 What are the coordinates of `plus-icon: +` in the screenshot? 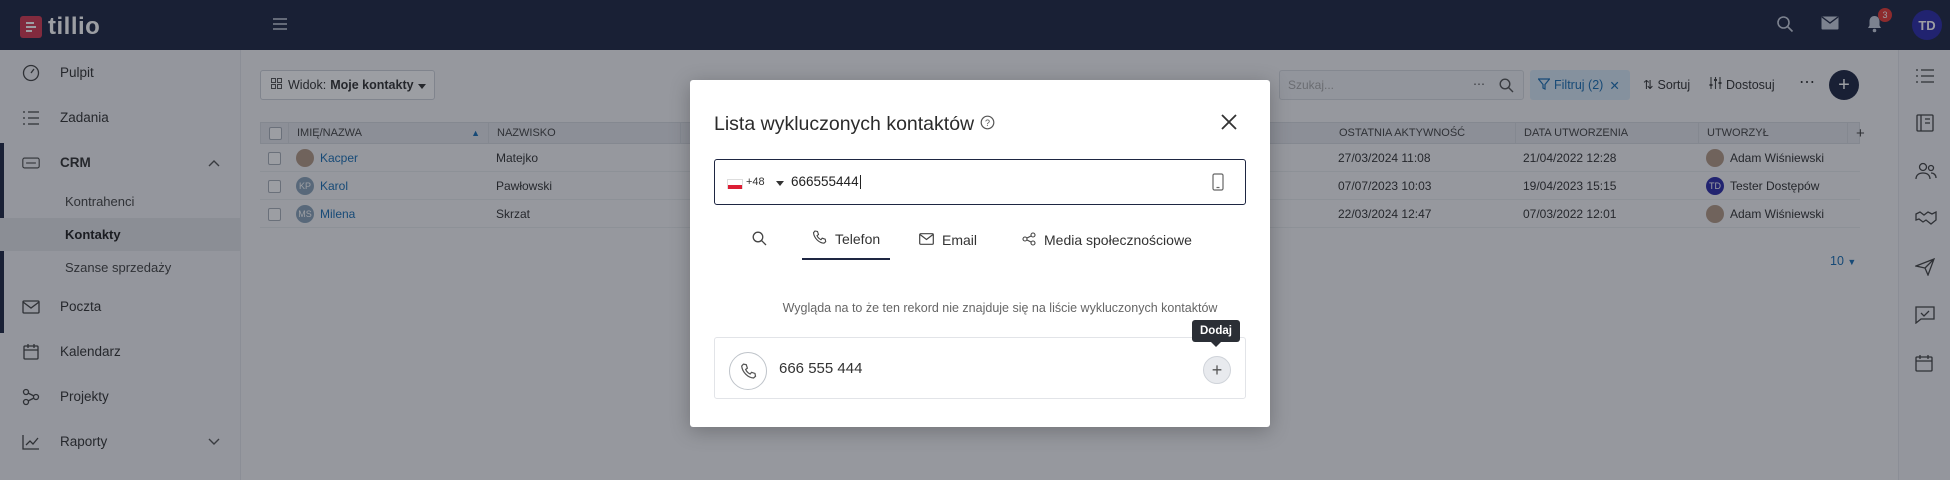 It's located at (1217, 369).